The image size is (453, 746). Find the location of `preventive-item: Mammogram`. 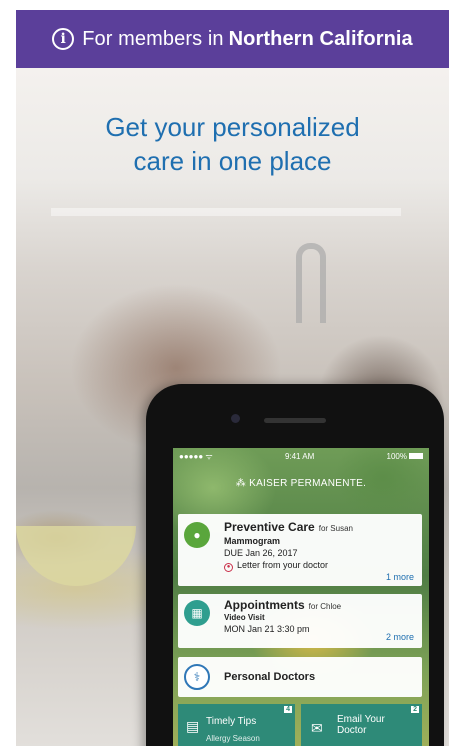

preventive-item: Mammogram is located at coordinates (252, 541).